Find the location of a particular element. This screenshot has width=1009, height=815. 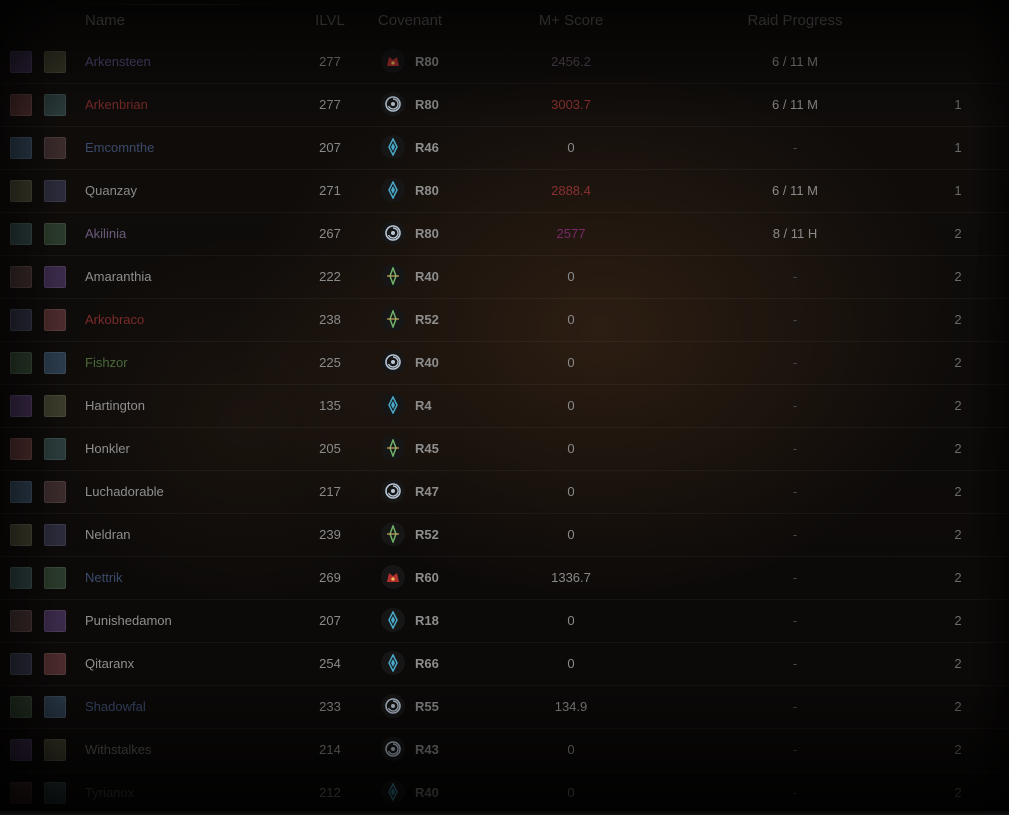

character-name: Qitaranx is located at coordinates (109, 663).